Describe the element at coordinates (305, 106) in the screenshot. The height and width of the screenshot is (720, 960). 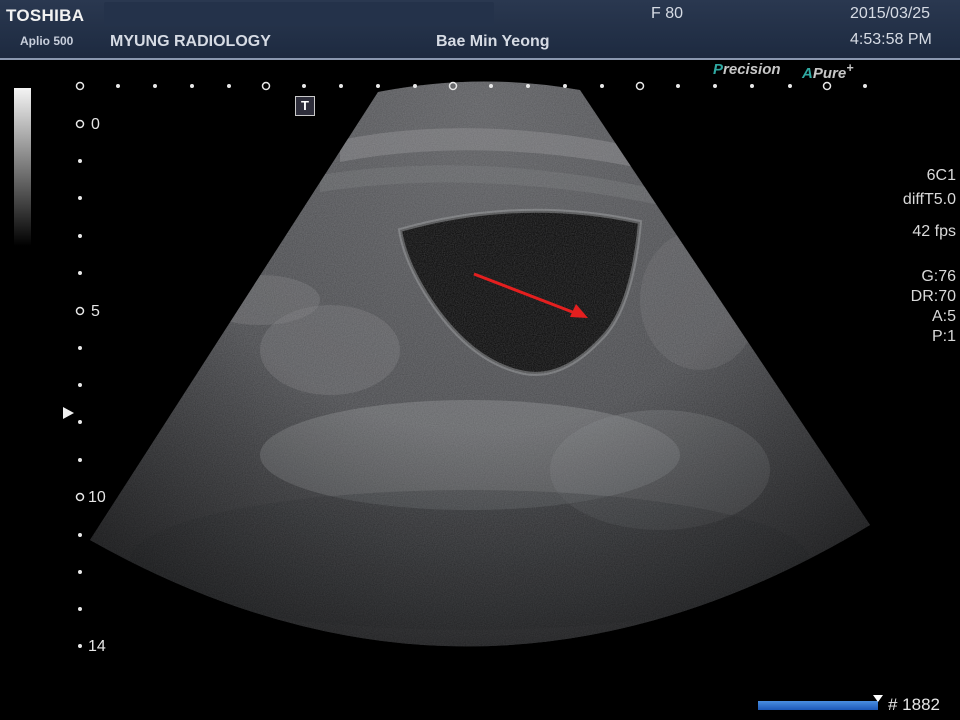
I see `text-annotation-icon: T` at that location.